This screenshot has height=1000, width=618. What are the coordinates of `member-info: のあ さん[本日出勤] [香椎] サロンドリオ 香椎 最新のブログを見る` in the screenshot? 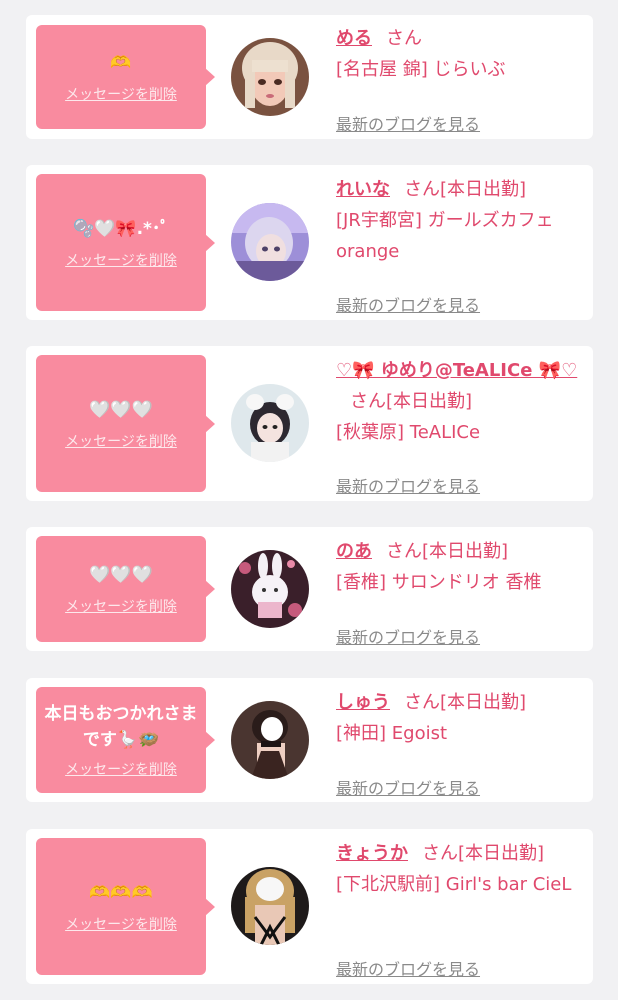 It's located at (458, 591).